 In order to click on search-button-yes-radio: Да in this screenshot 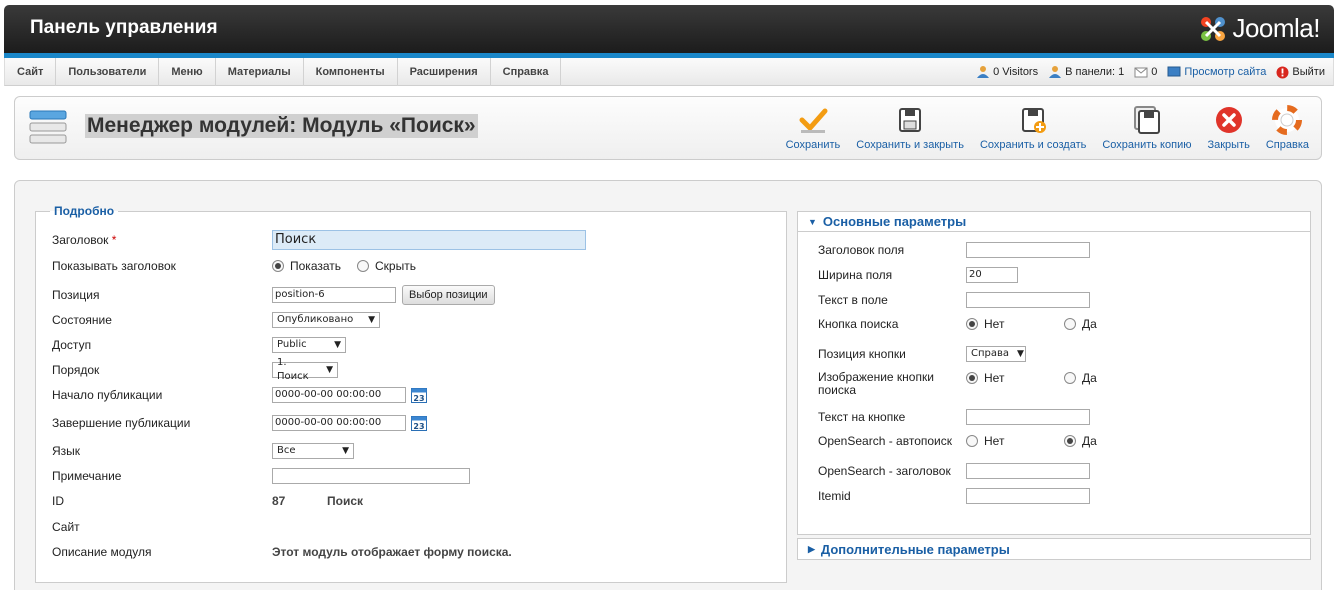, I will do `click(1080, 324)`.